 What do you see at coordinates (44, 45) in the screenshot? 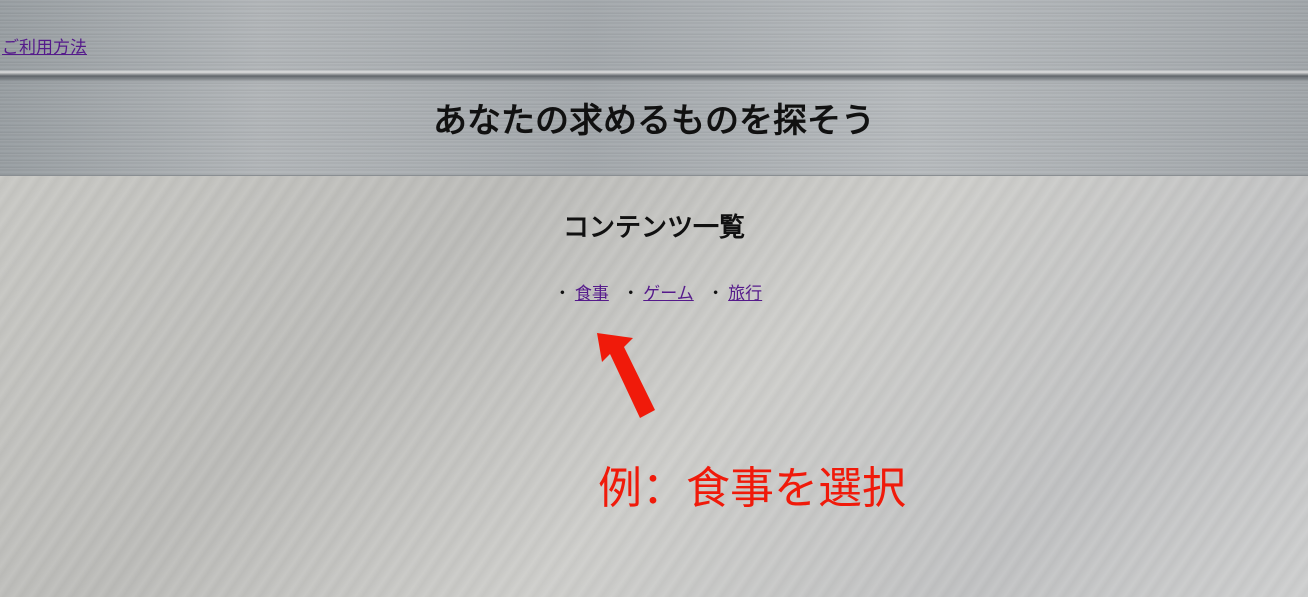
I see `usage-guide-link: ご利用方法` at bounding box center [44, 45].